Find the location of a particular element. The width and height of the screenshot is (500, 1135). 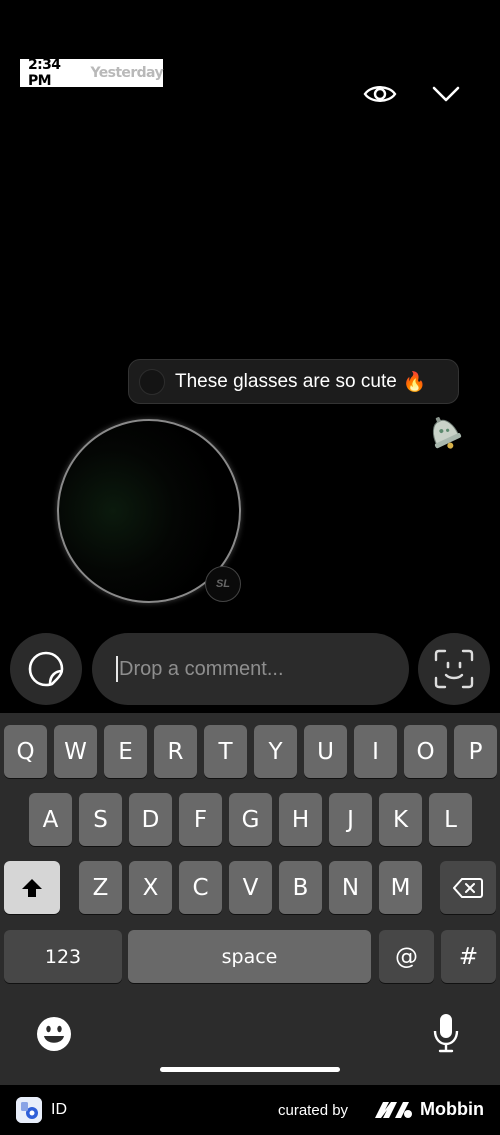

sticker-button is located at coordinates (46, 669).